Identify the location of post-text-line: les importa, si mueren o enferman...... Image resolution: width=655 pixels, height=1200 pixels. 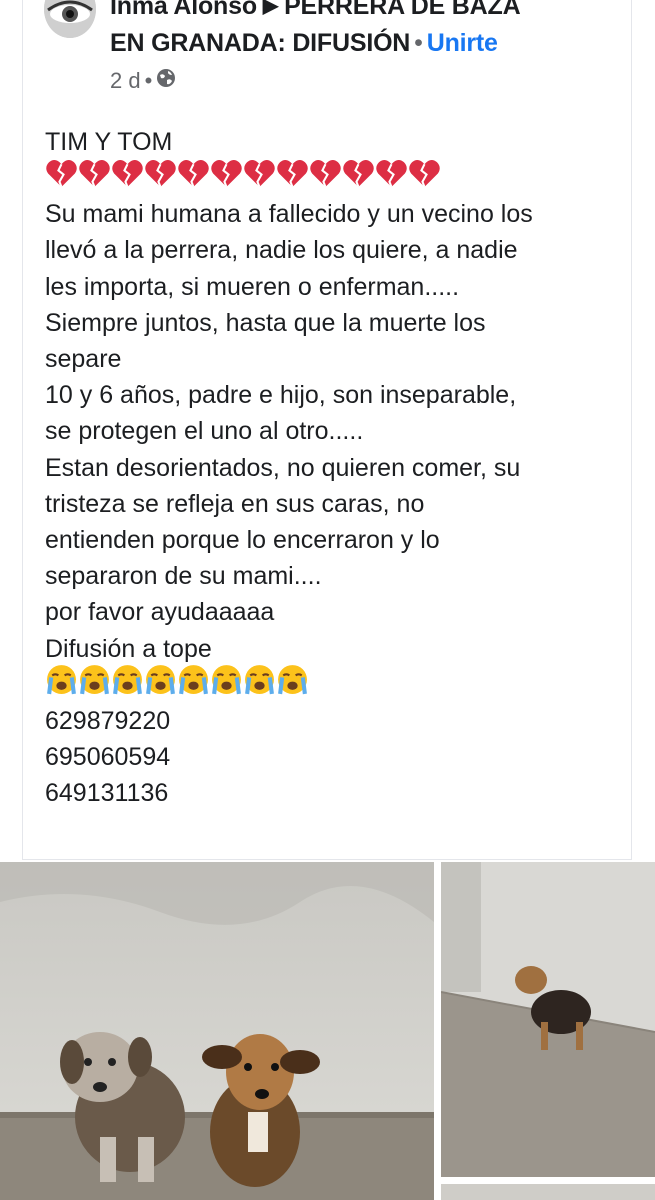
(252, 286).